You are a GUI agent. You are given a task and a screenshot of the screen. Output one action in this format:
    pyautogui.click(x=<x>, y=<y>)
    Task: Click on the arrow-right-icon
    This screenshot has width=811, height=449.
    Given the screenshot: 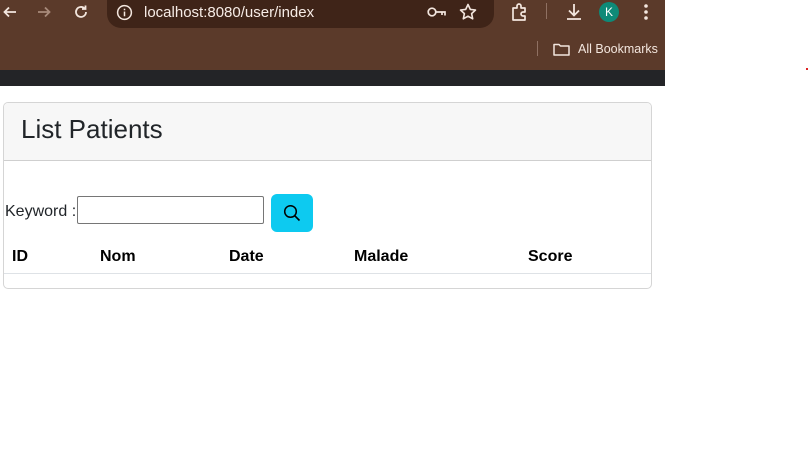 What is the action you would take?
    pyautogui.click(x=44, y=12)
    